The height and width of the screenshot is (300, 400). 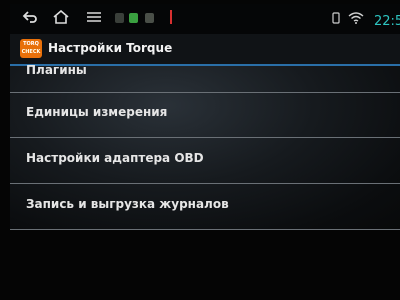 What do you see at coordinates (205, 78) in the screenshot?
I see `settings-item-plugins: Плагины` at bounding box center [205, 78].